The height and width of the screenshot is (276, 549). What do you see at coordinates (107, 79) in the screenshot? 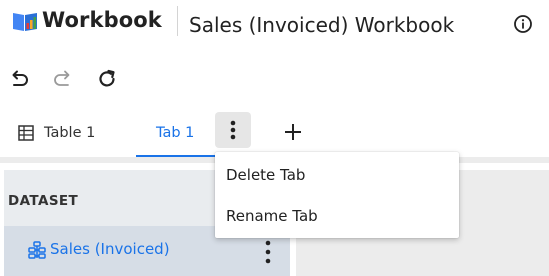
I see `refresh-icon` at bounding box center [107, 79].